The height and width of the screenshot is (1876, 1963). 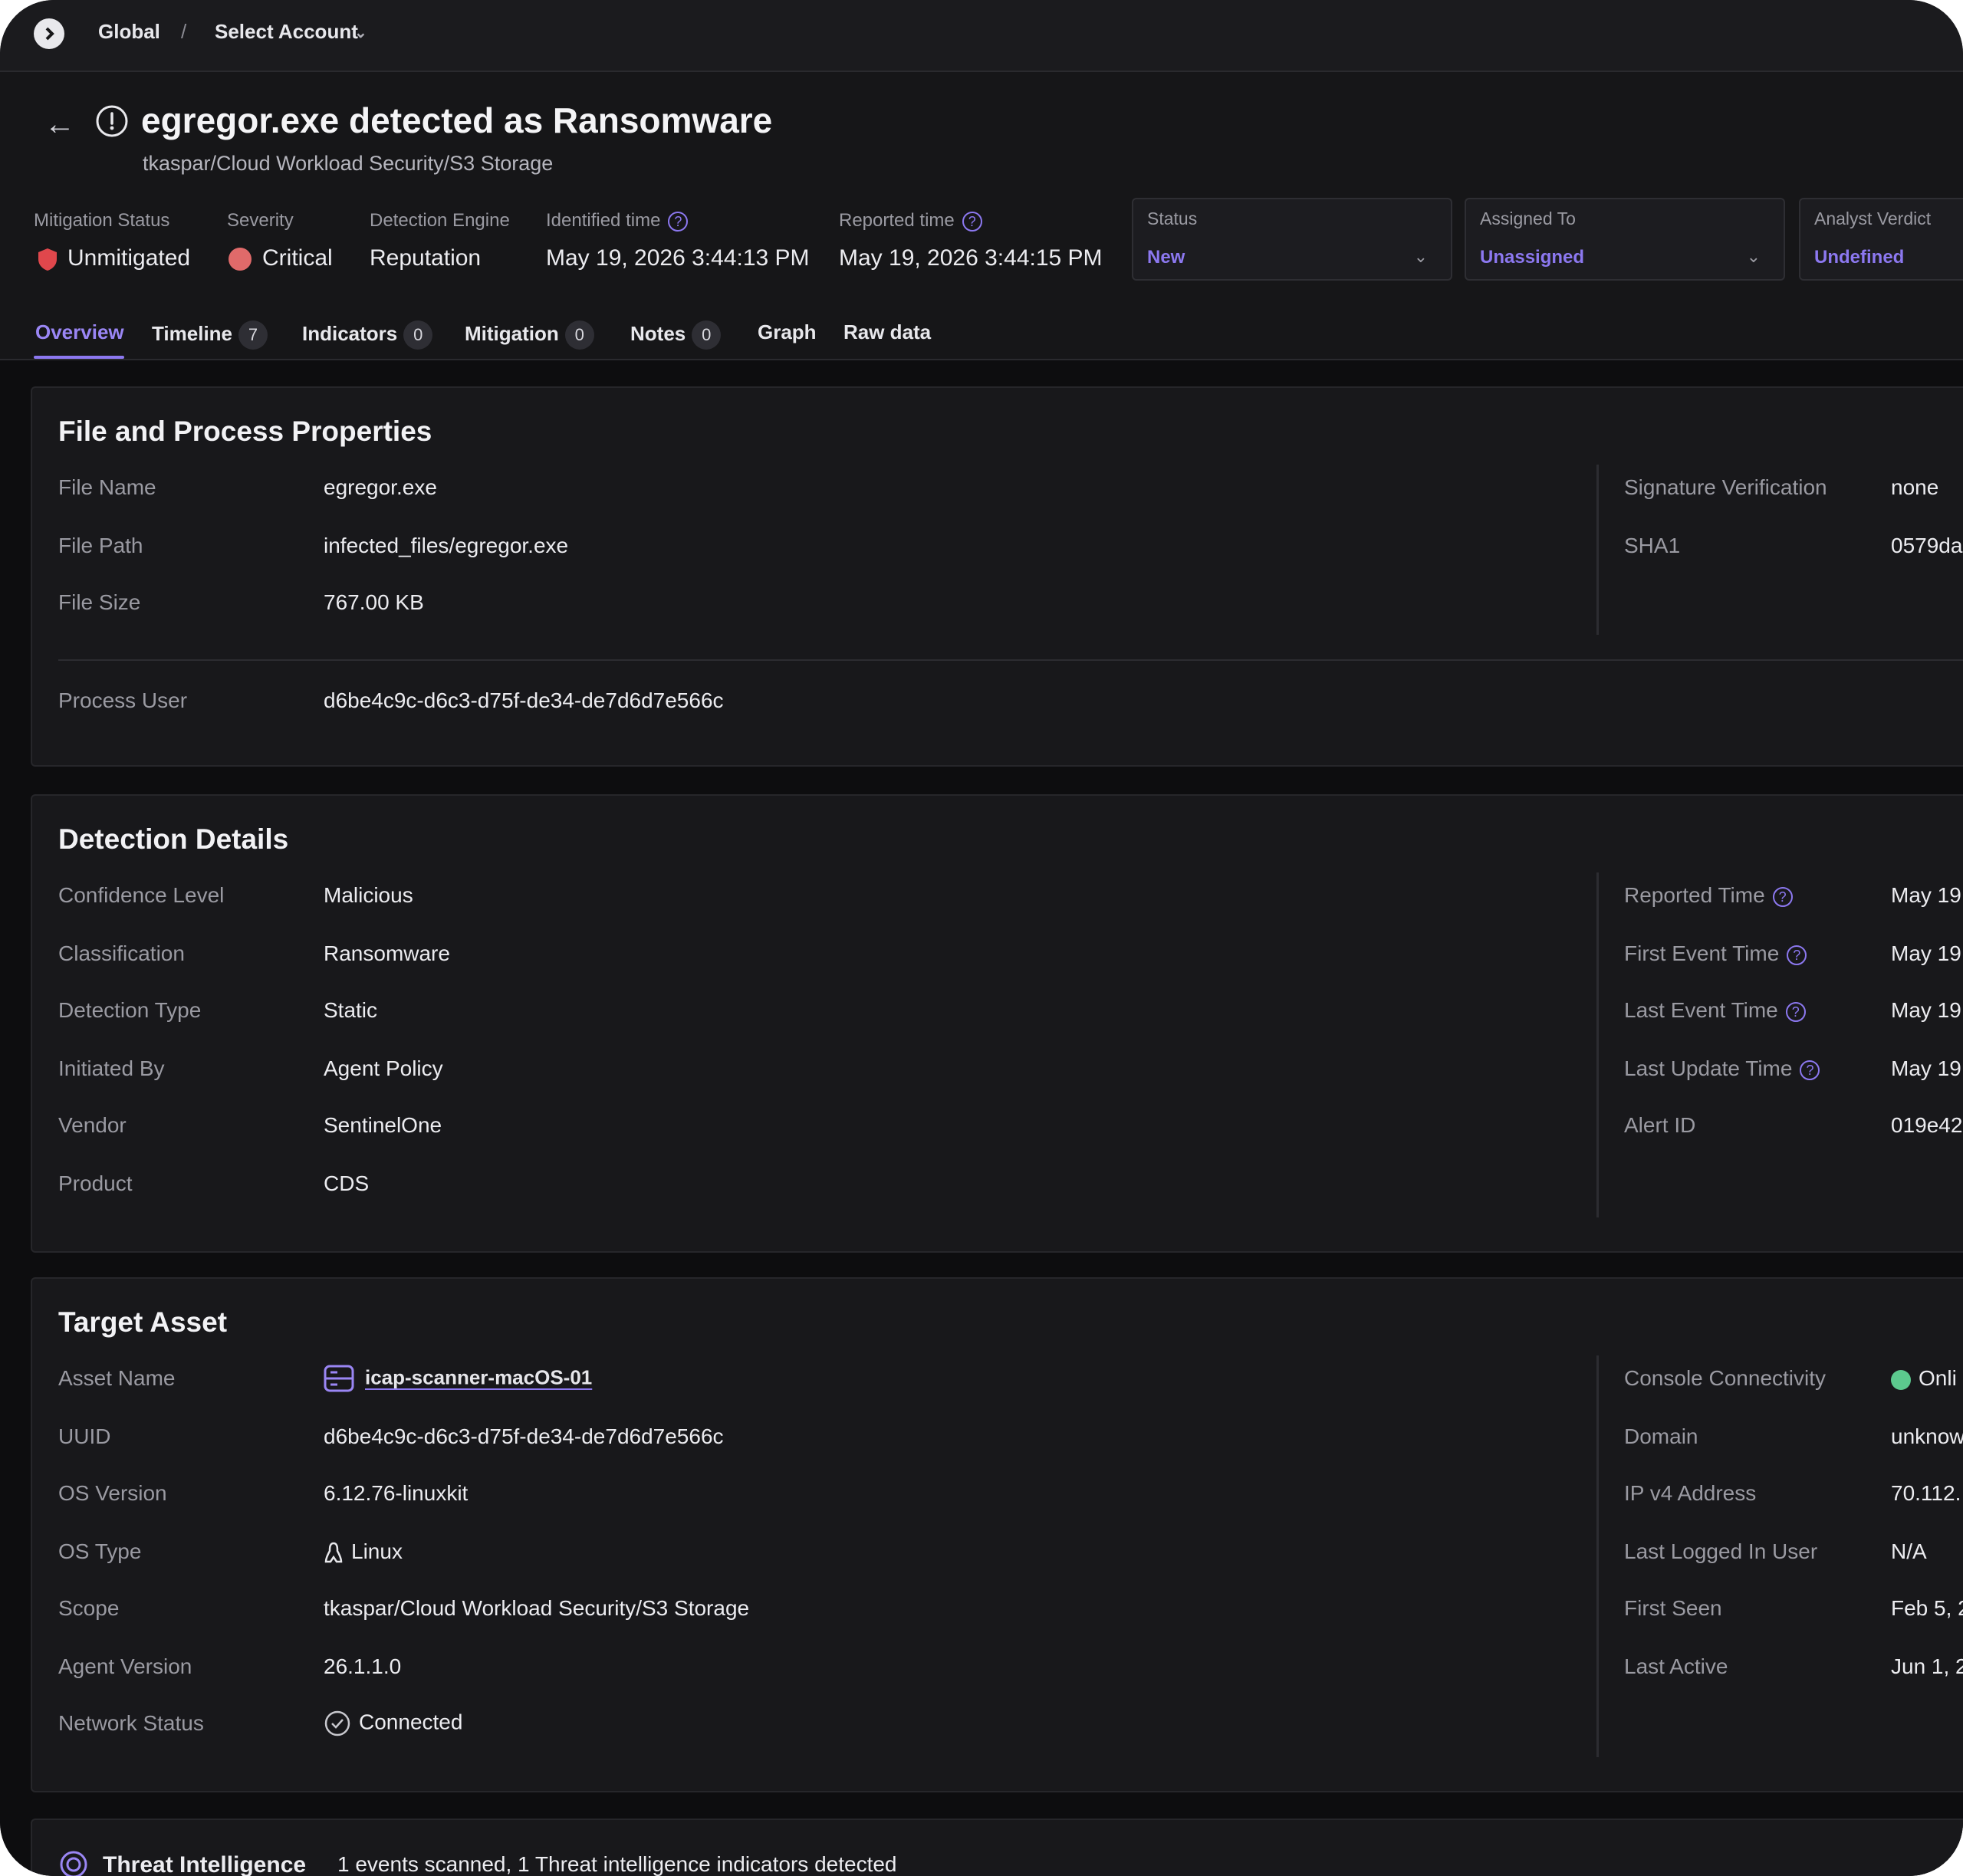 I want to click on analyst-verdict-dropdown: Analyst Verdict Undefined, so click(x=1881, y=240).